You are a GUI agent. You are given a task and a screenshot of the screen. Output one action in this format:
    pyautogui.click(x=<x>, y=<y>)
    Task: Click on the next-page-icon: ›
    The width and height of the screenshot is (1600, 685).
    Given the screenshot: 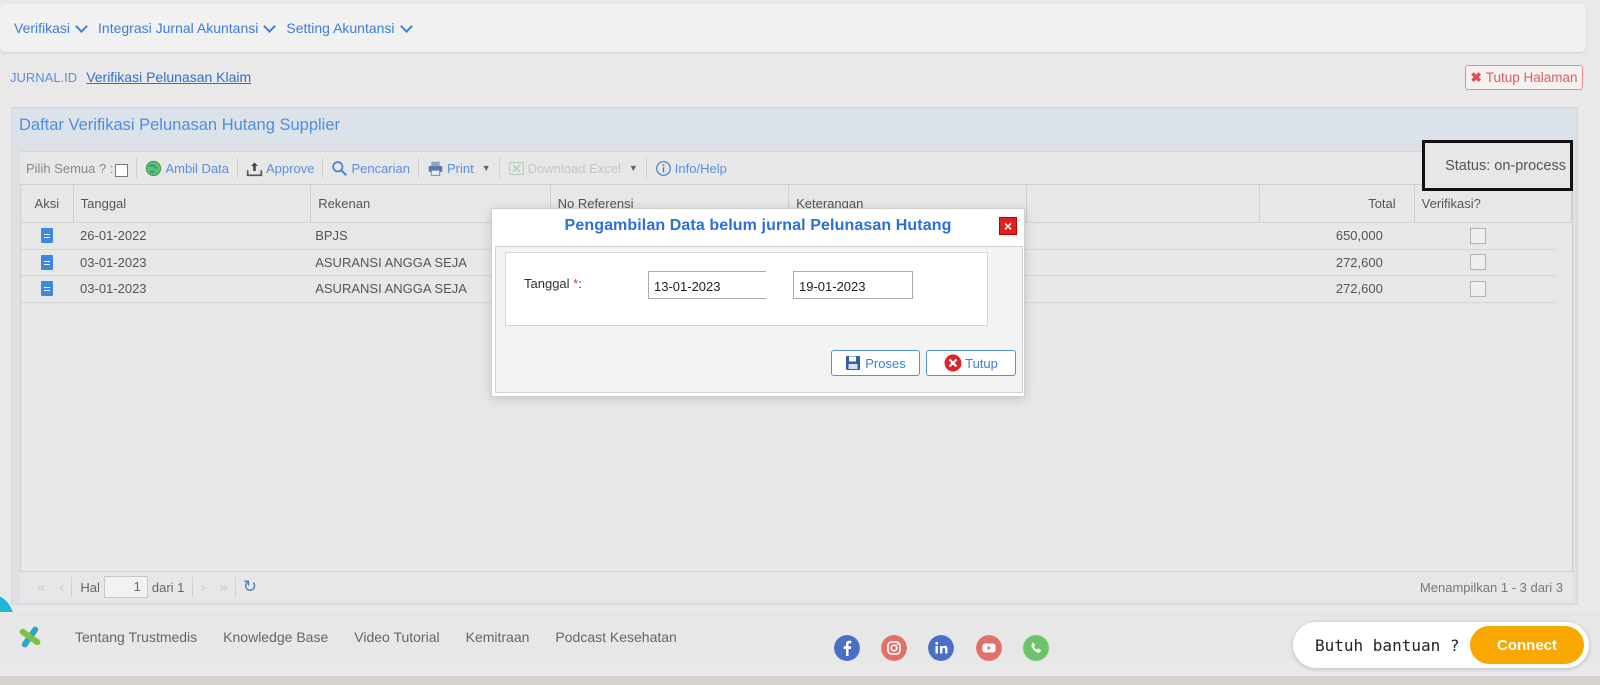 What is the action you would take?
    pyautogui.click(x=202, y=587)
    